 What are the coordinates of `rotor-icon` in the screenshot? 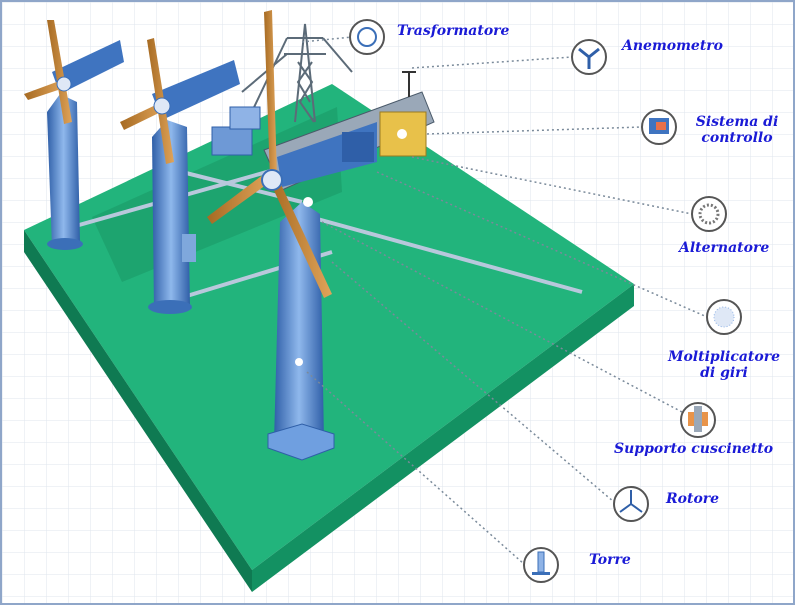 It's located at (631, 504).